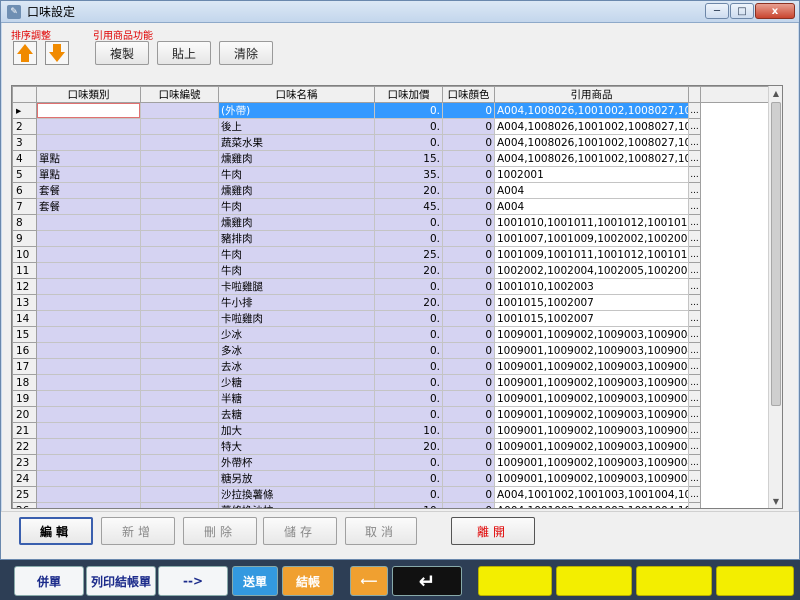 The image size is (800, 600). I want to click on cell-category: 套餐, so click(88, 190).